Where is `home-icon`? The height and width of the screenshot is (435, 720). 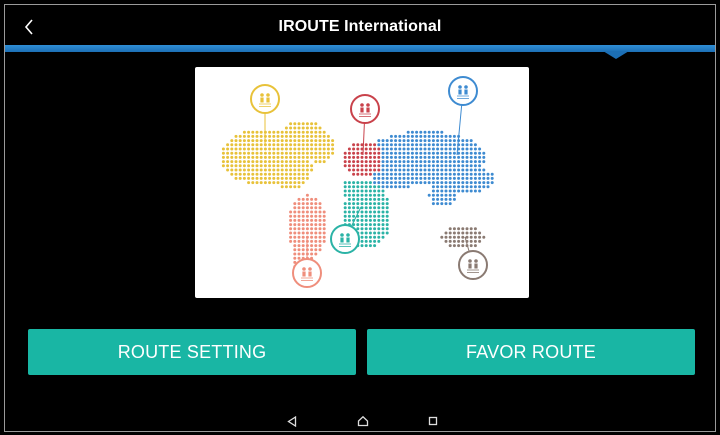 home-icon is located at coordinates (363, 421).